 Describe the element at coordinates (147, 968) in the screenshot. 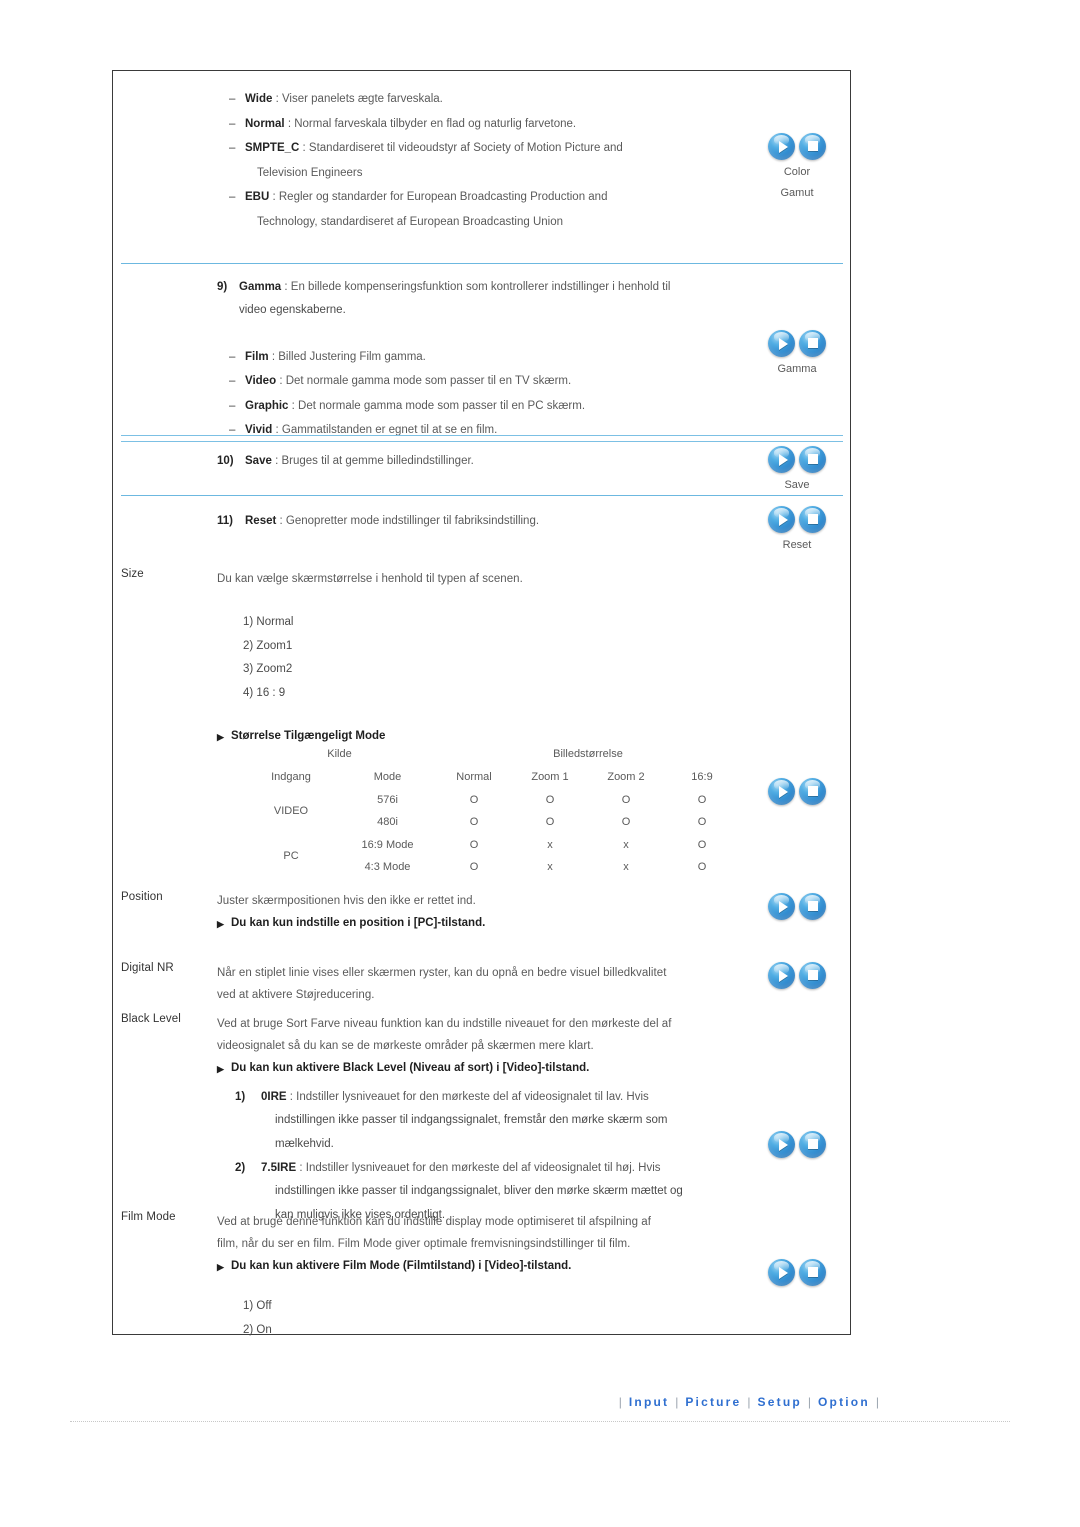

I see `row-label-digital-nr: Digital NR` at that location.